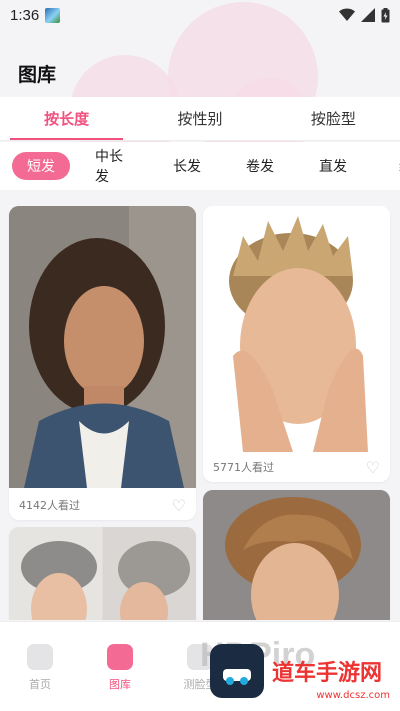 The height and width of the screenshot is (711, 400). I want to click on watermark: 道车手游网 www.dcsz.com, so click(300, 671).